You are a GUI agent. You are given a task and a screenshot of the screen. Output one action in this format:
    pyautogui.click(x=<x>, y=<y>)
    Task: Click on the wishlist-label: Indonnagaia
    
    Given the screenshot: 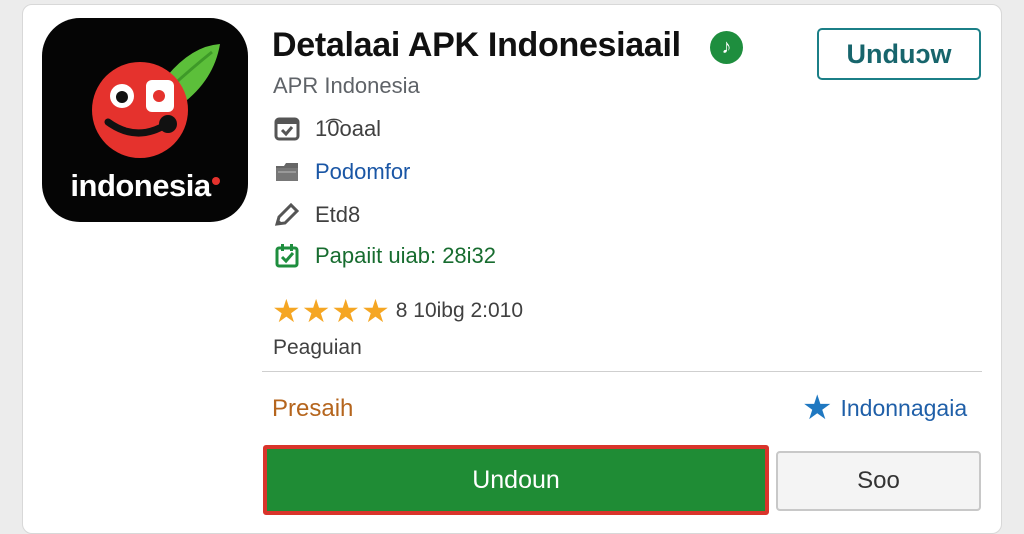 What is the action you would take?
    pyautogui.click(x=903, y=408)
    